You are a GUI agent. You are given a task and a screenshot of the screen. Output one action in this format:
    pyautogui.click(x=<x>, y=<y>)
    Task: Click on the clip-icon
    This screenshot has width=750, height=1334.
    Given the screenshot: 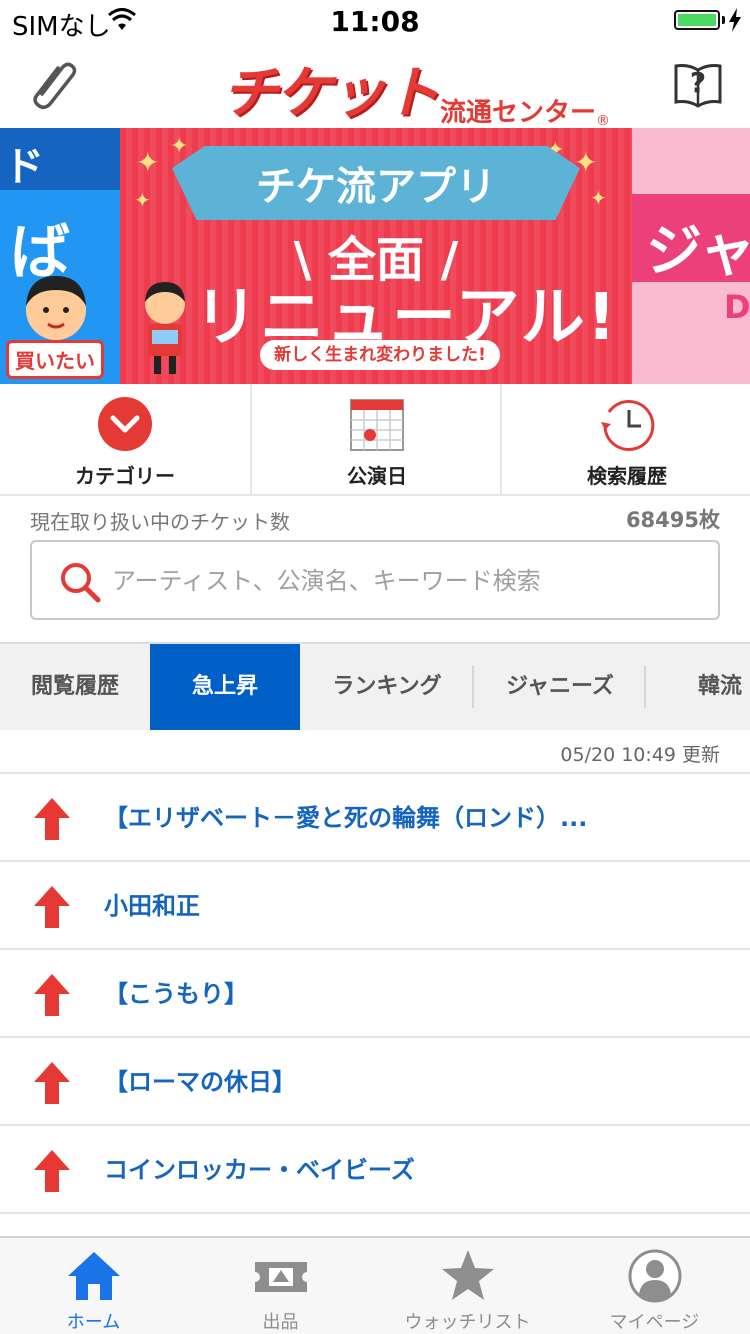 What is the action you would take?
    pyautogui.click(x=54, y=82)
    